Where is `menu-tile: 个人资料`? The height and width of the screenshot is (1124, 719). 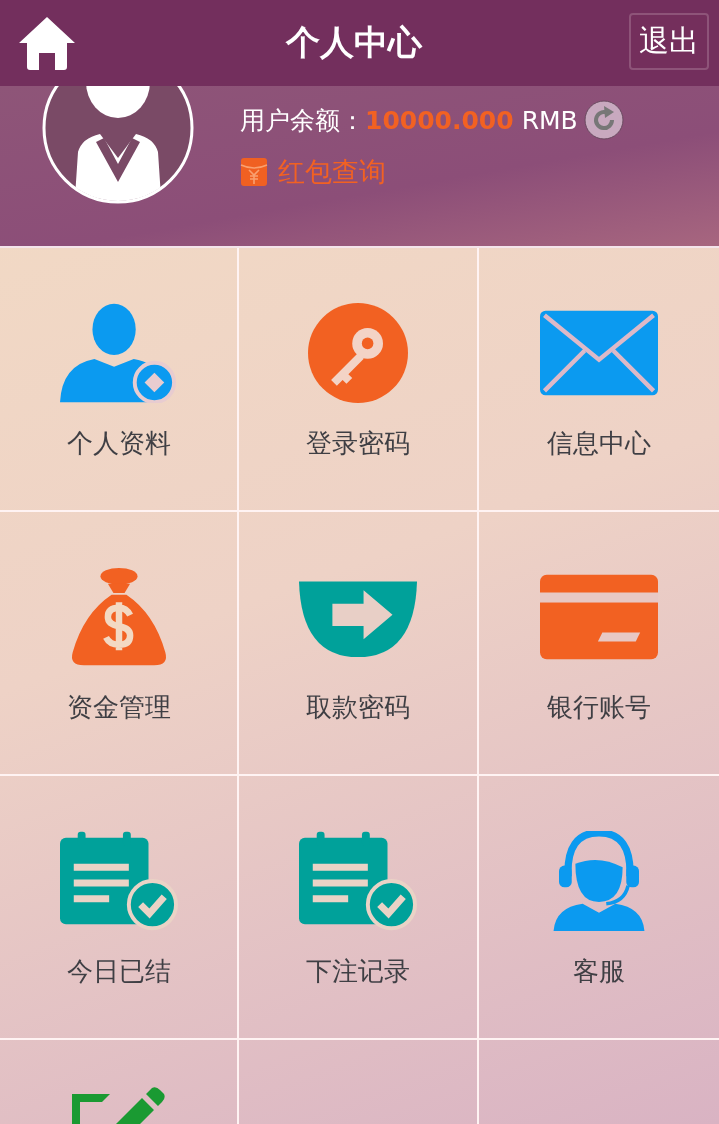
menu-tile: 个人资料 is located at coordinates (119, 380).